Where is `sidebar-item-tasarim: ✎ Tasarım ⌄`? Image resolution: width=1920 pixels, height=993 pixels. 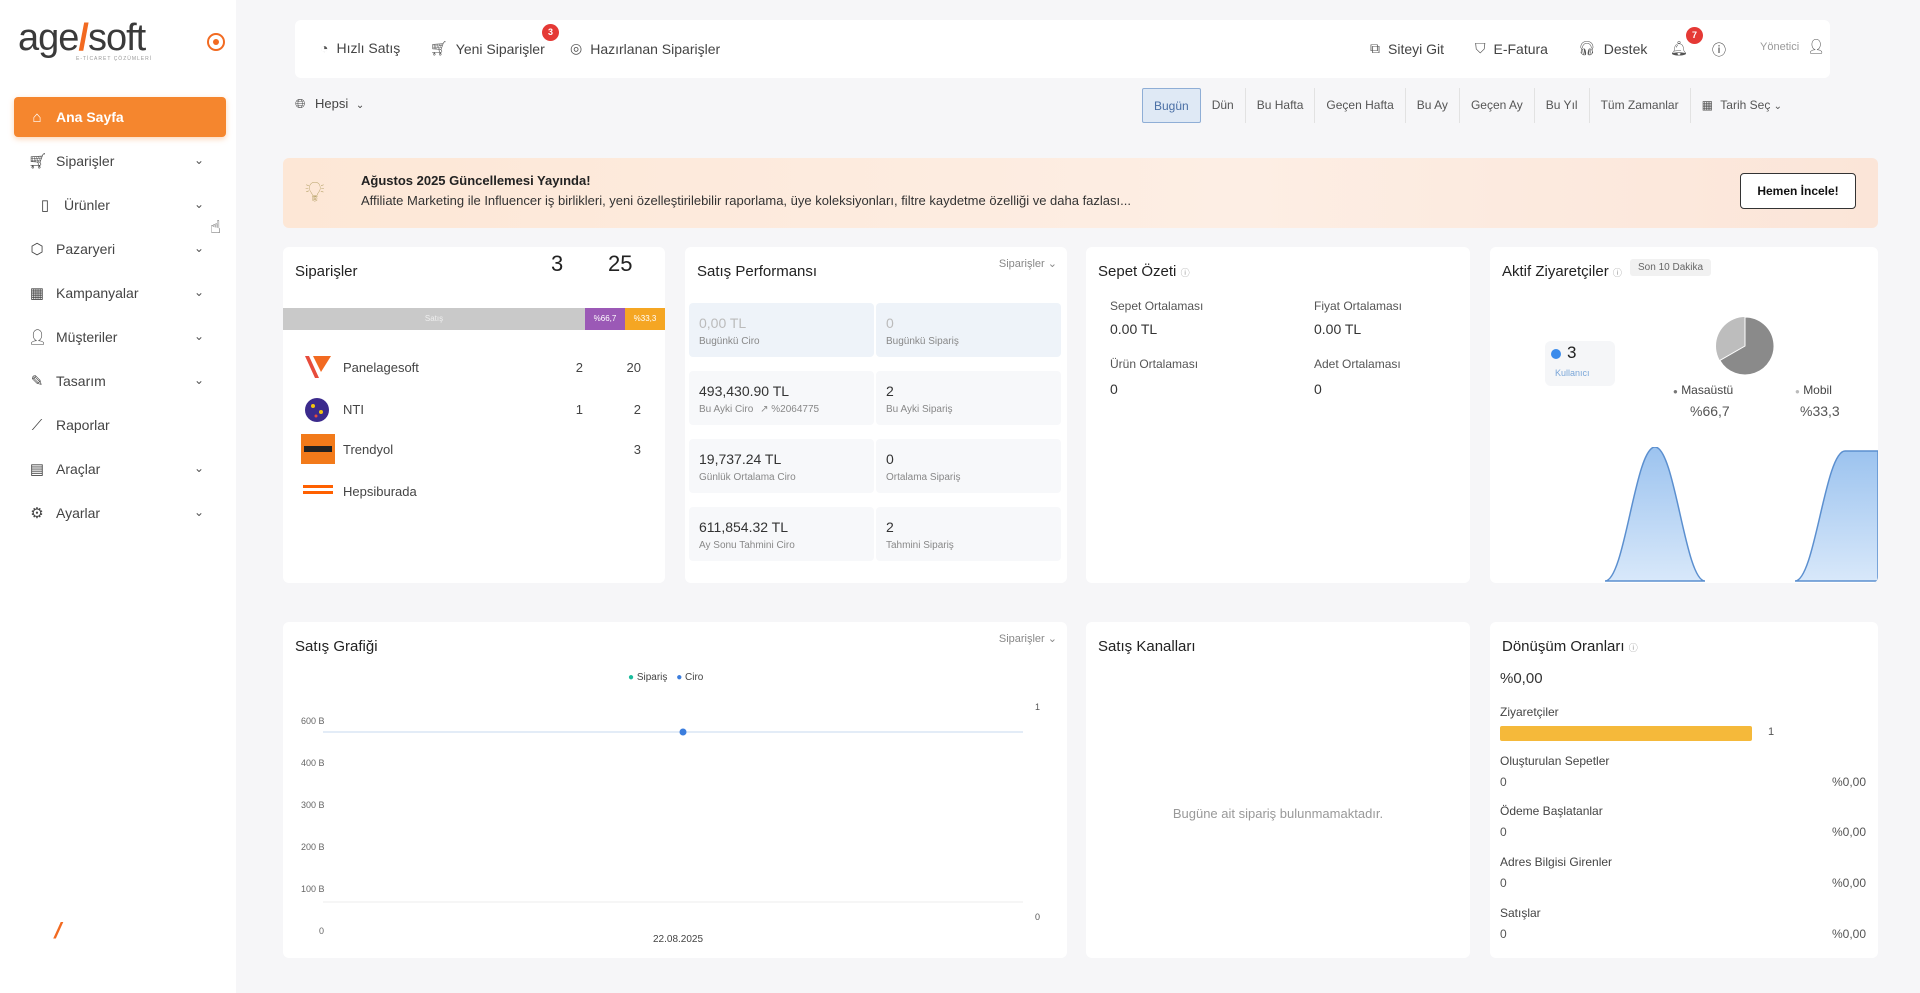
sidebar-item-tasarim: ✎ Tasarım ⌄ is located at coordinates (120, 381).